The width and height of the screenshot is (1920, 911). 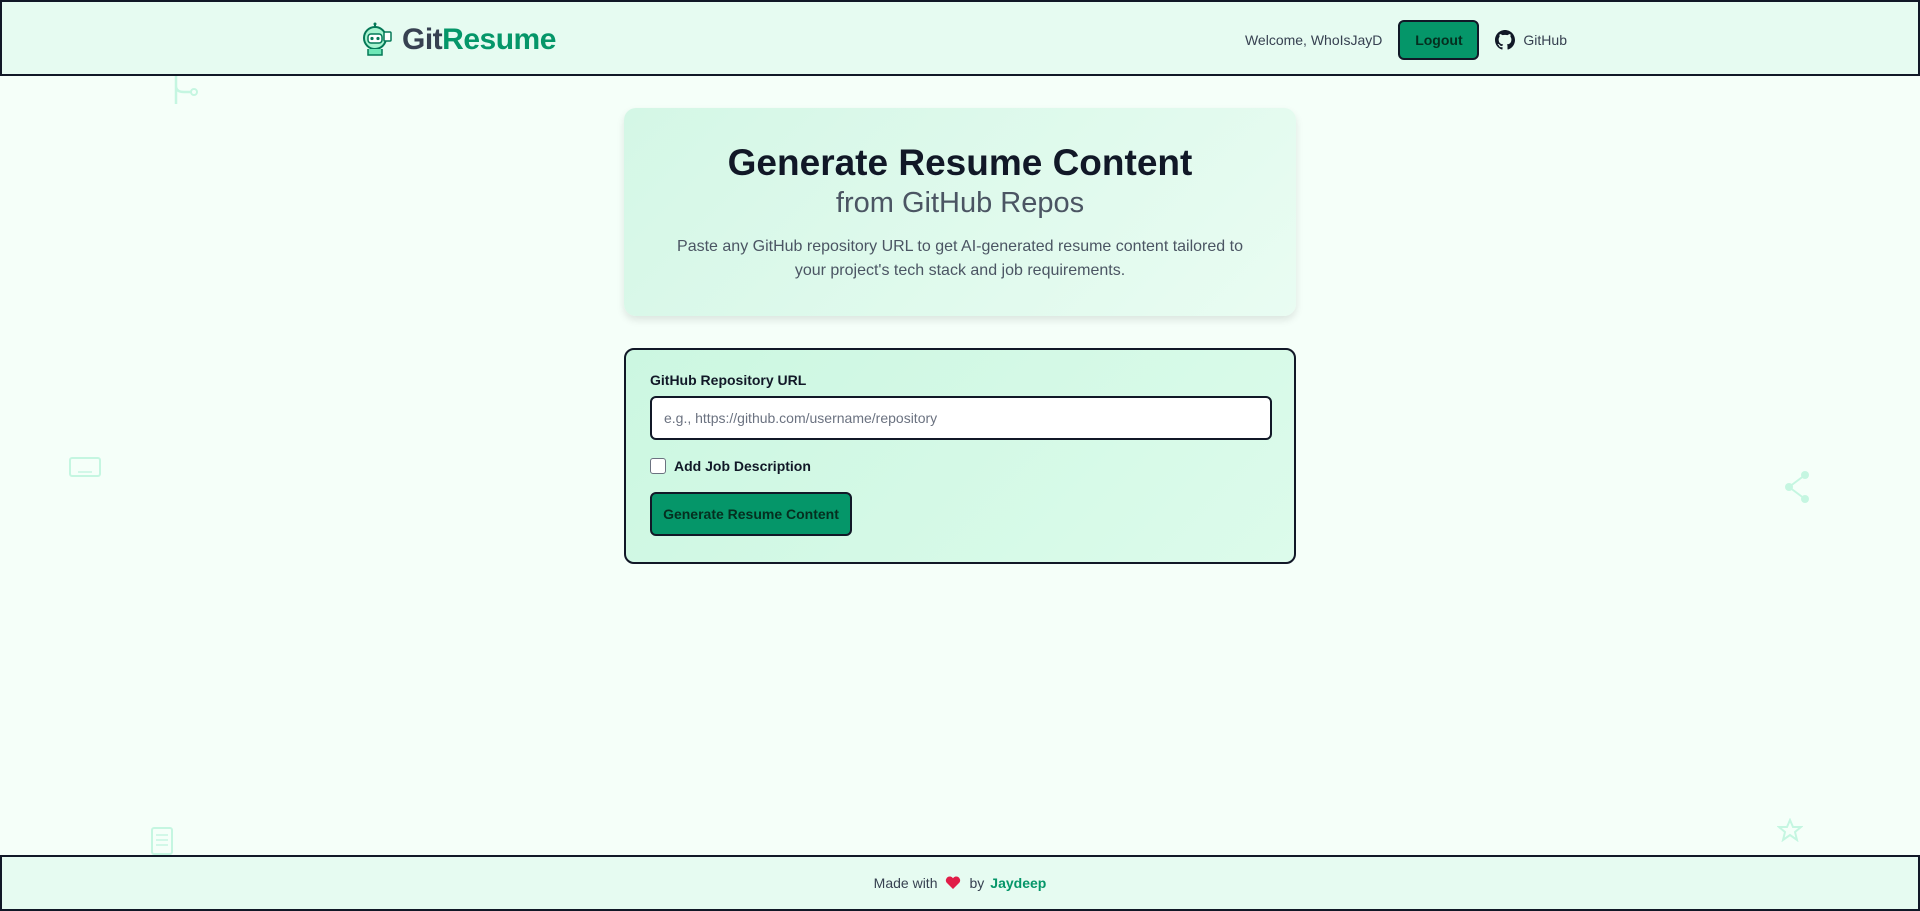 I want to click on share-icon, so click(x=1797, y=487).